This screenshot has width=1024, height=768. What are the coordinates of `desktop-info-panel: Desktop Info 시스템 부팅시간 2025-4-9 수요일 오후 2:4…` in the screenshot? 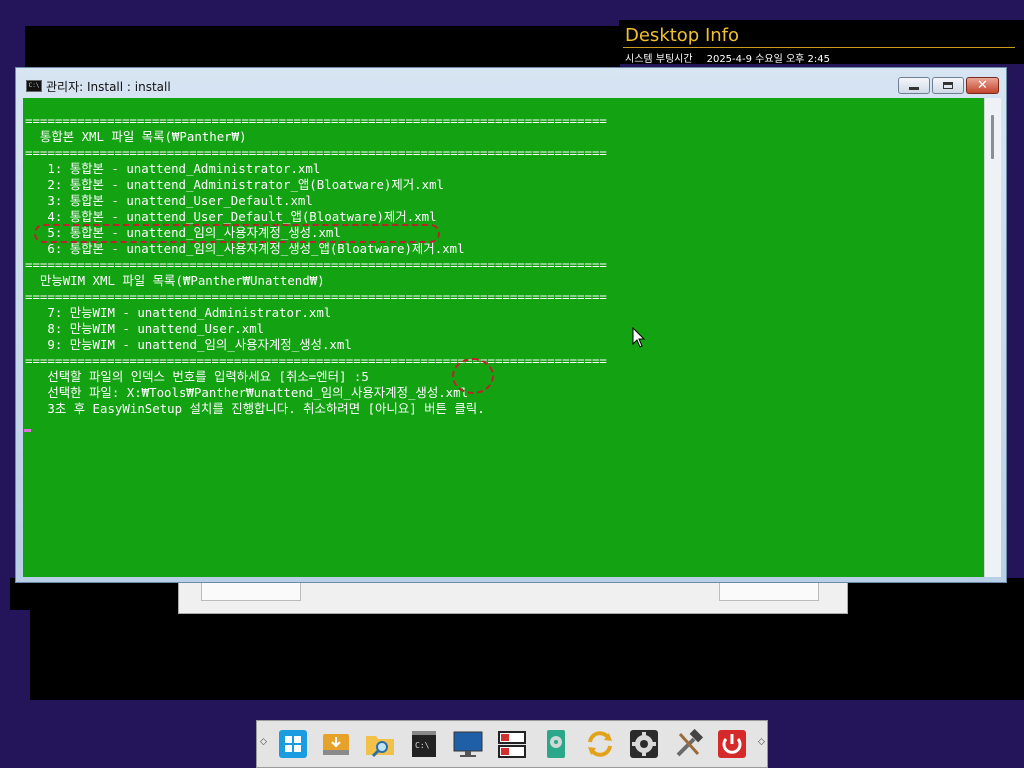 It's located at (821, 42).